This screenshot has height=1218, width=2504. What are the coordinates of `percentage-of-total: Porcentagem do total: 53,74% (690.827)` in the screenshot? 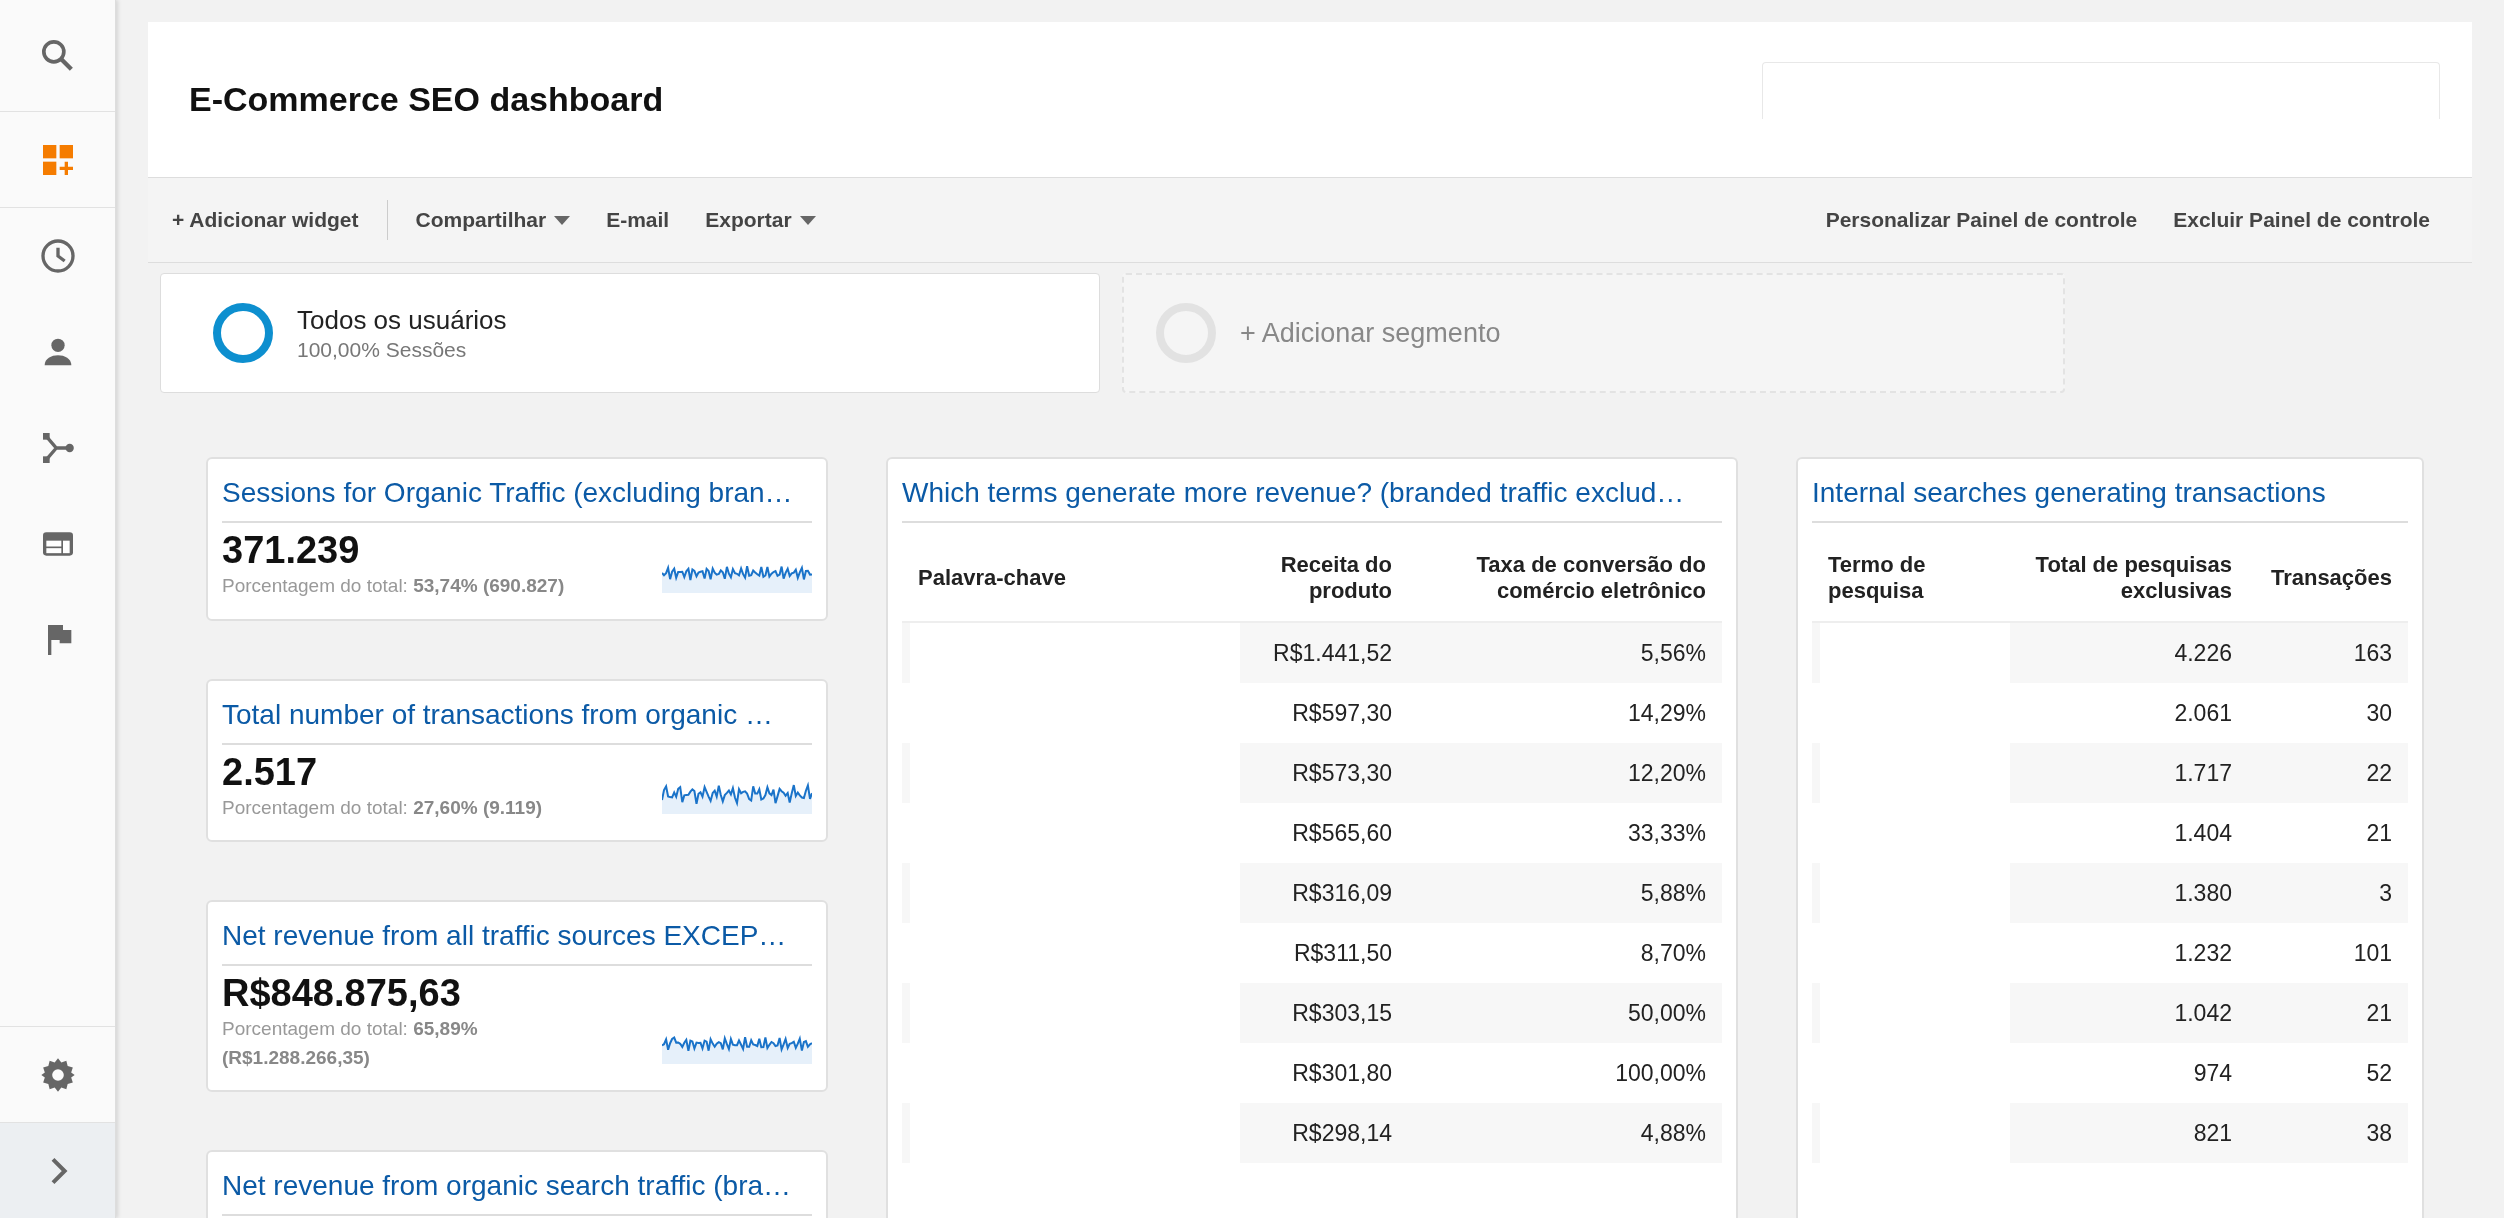 It's located at (394, 586).